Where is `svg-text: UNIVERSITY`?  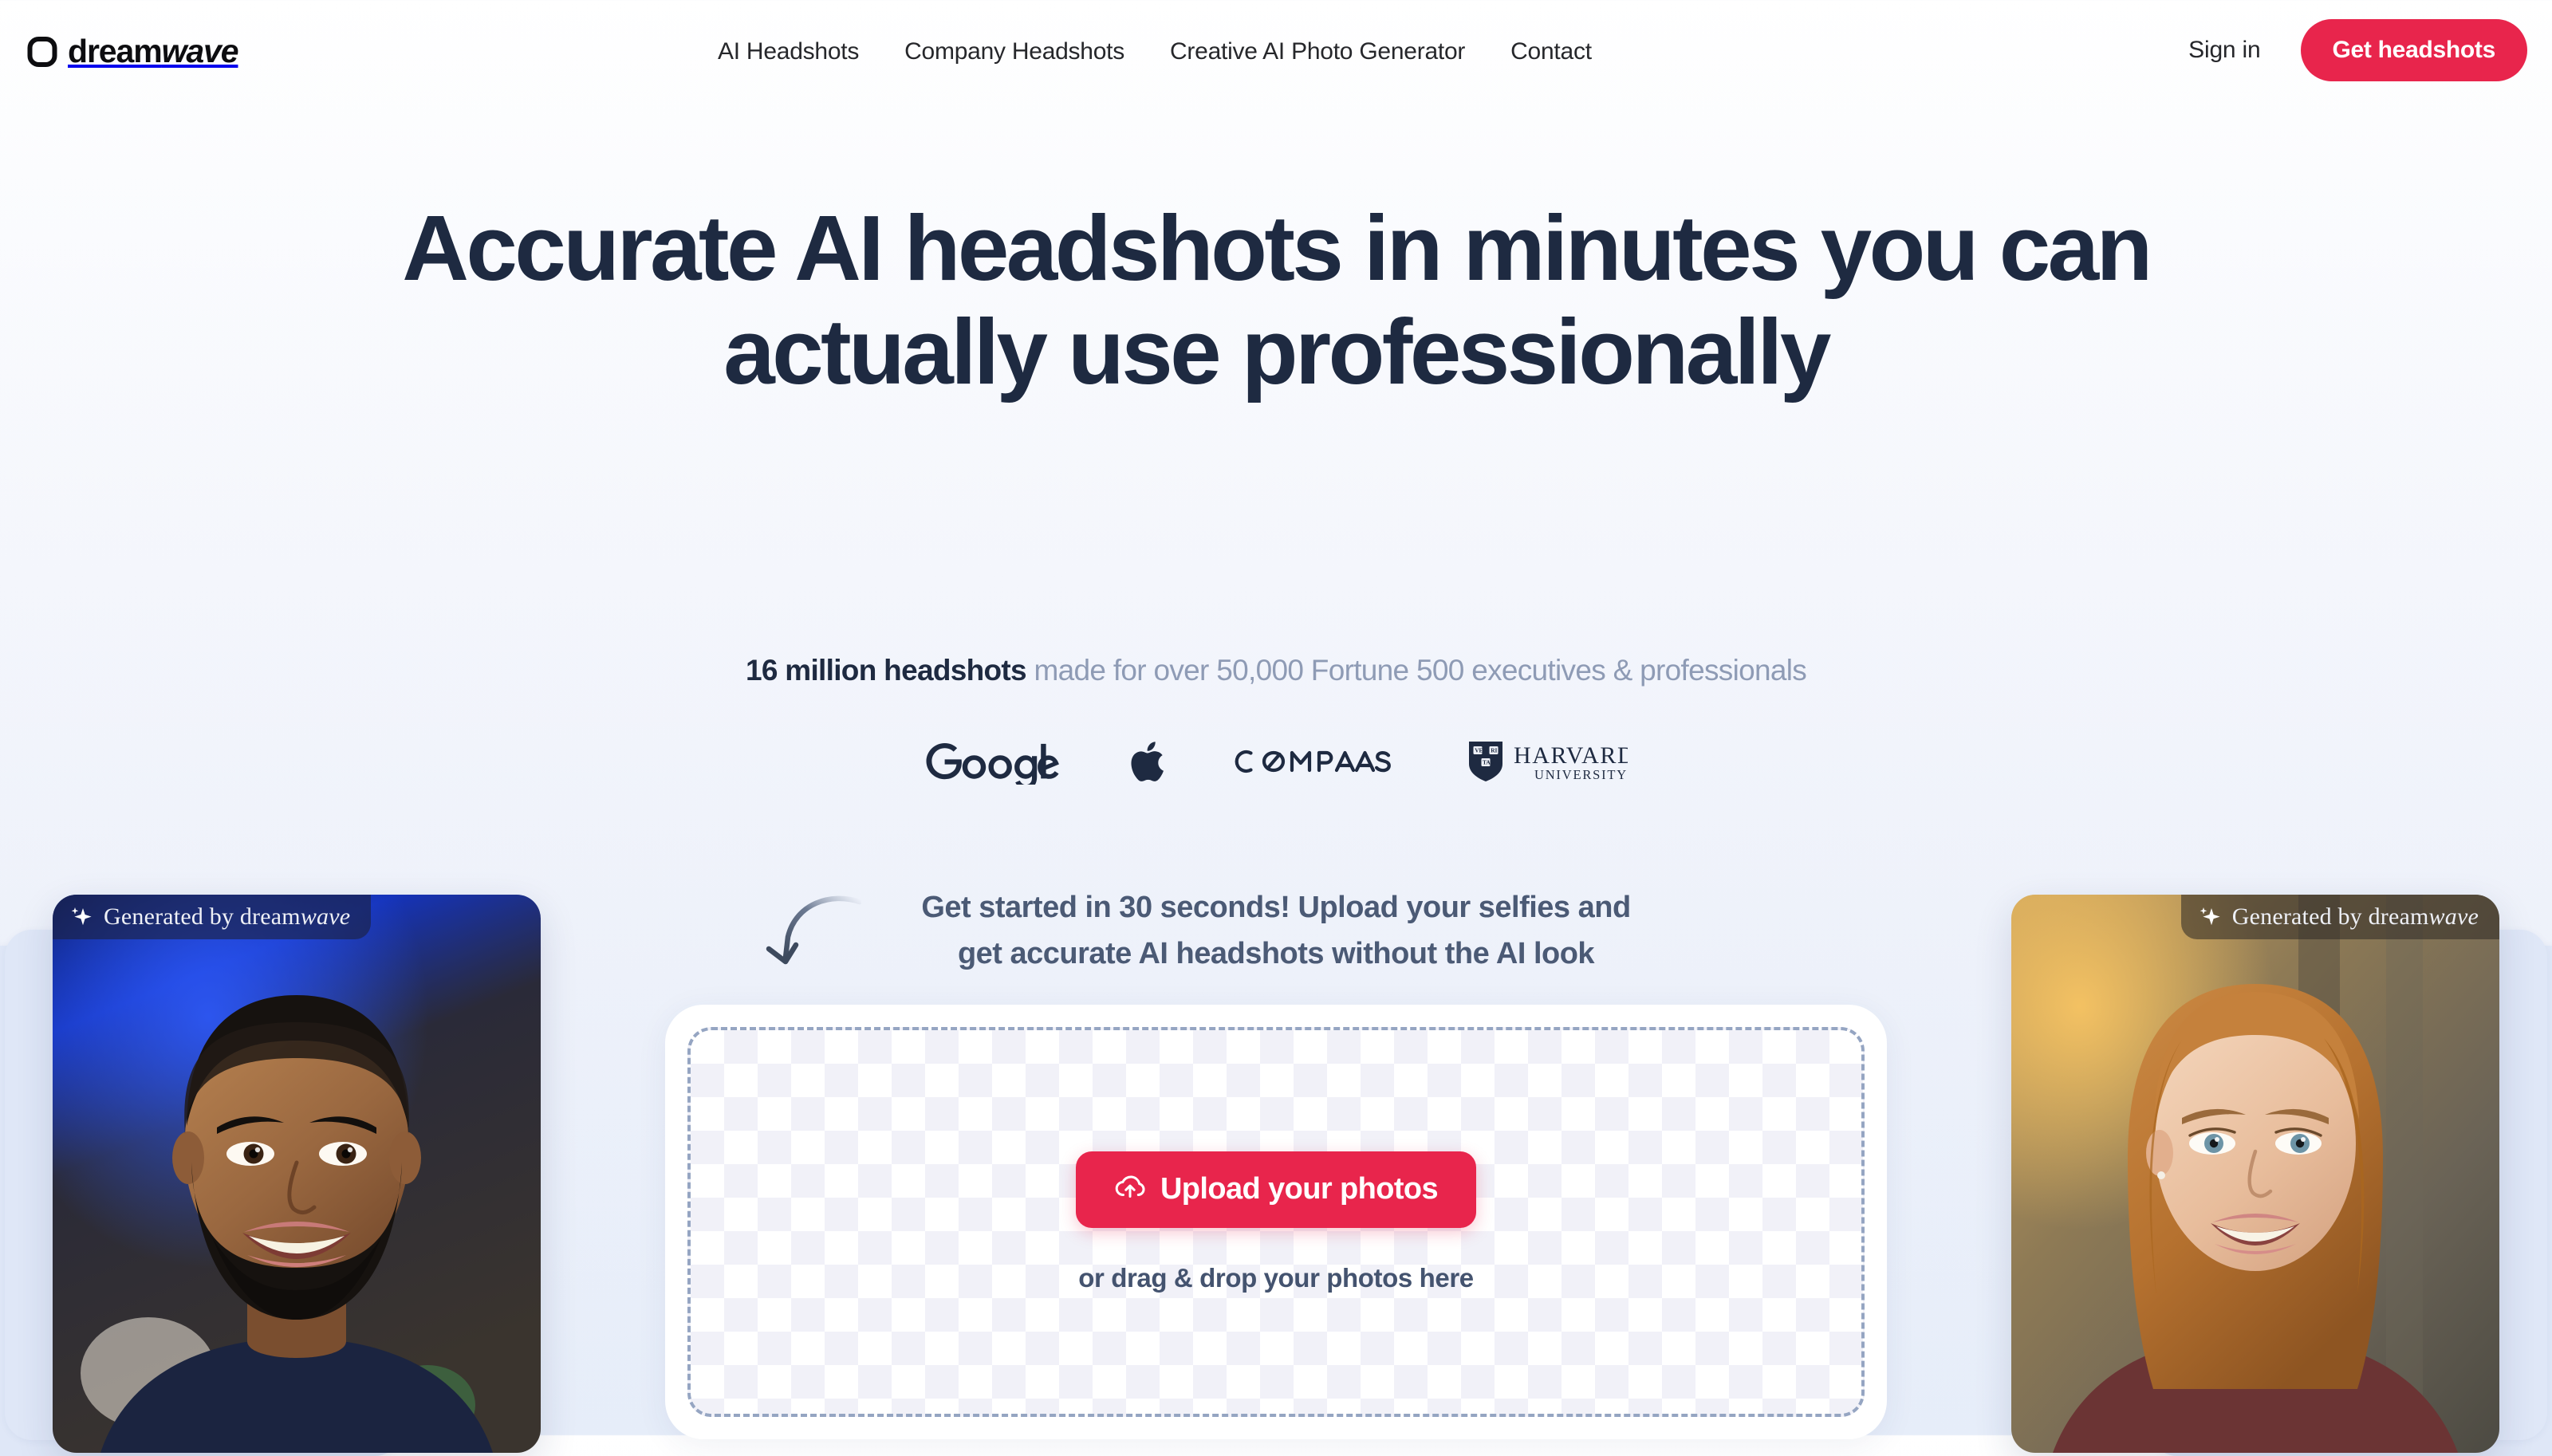 svg-text: UNIVERSITY is located at coordinates (1581, 774).